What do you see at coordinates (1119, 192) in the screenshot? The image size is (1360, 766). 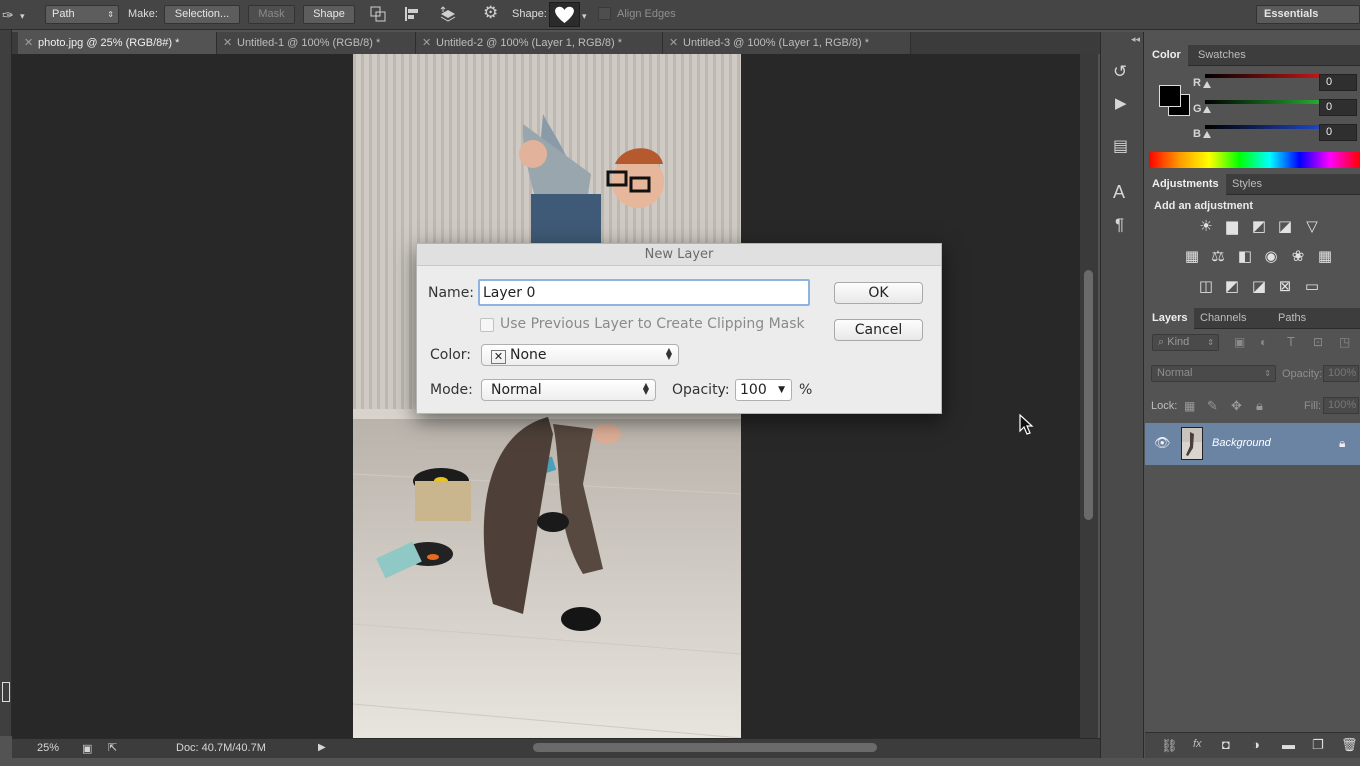 I see `character-icon: A` at bounding box center [1119, 192].